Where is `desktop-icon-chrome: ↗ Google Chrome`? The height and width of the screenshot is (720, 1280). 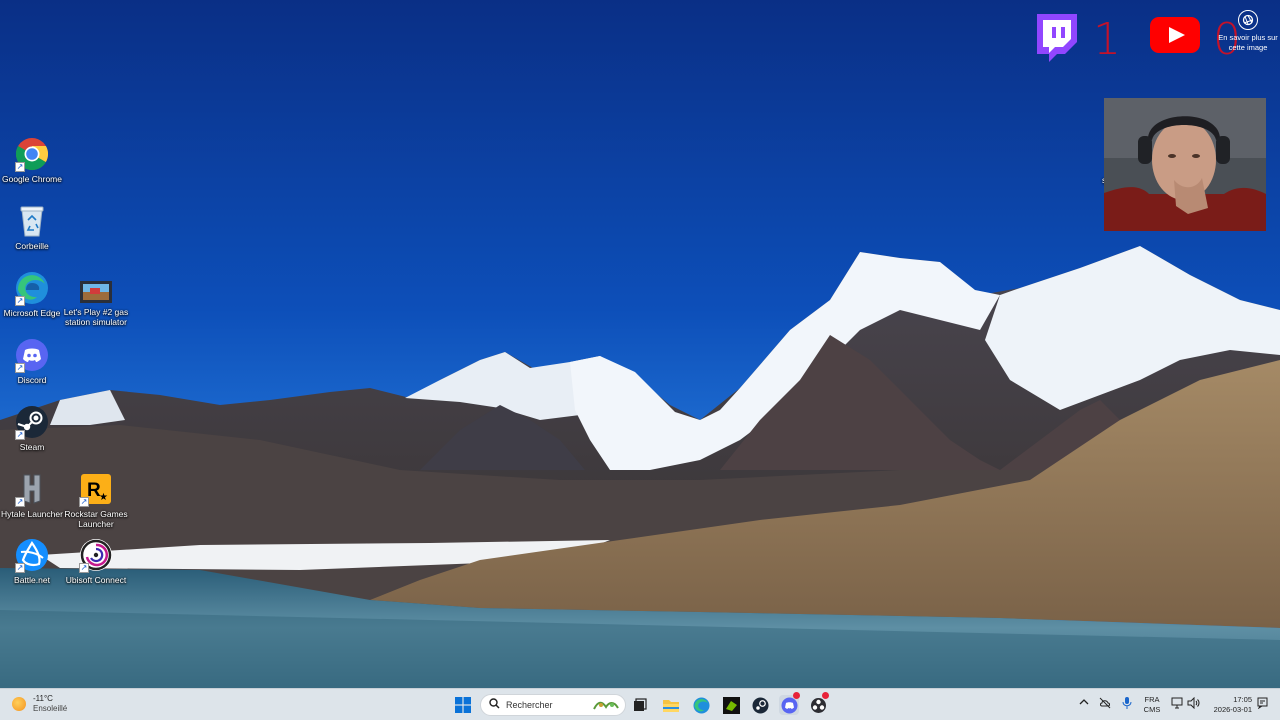
desktop-icon-chrome: ↗ Google Chrome is located at coordinates (32, 160).